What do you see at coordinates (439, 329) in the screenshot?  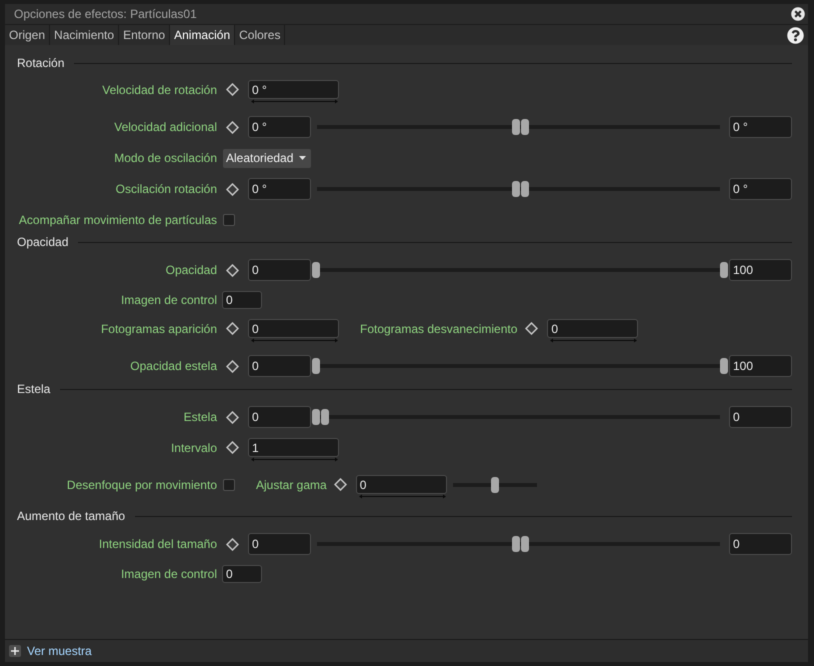 I see `field-label: Fotogramas desvanecimiento` at bounding box center [439, 329].